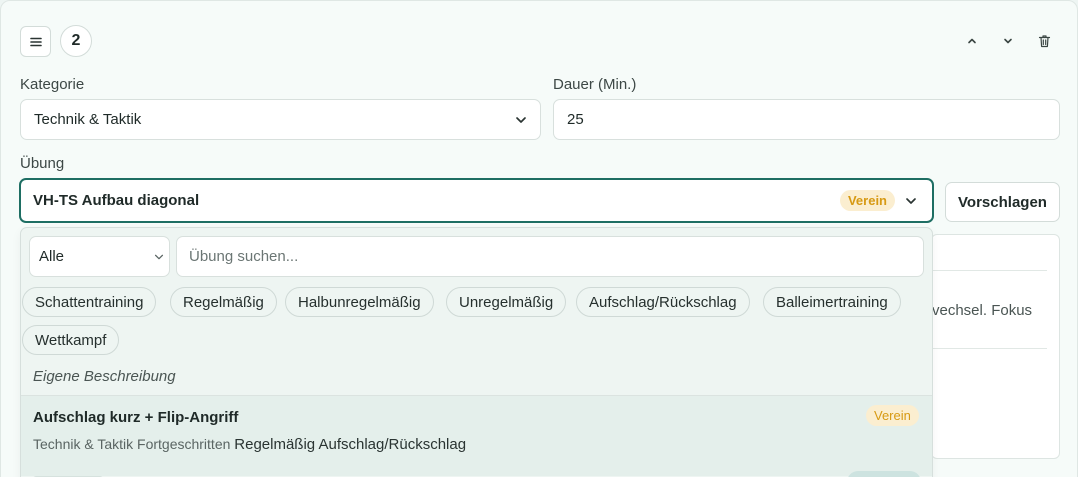 The width and height of the screenshot is (1078, 477). I want to click on custom-description-option: Eigene Beschreibung, so click(104, 376).